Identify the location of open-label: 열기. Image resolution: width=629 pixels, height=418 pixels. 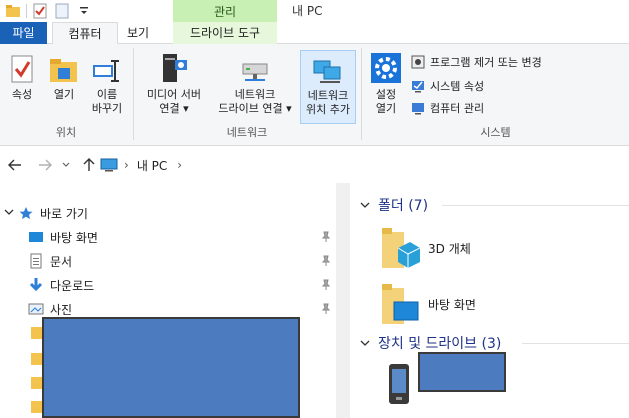
(64, 94).